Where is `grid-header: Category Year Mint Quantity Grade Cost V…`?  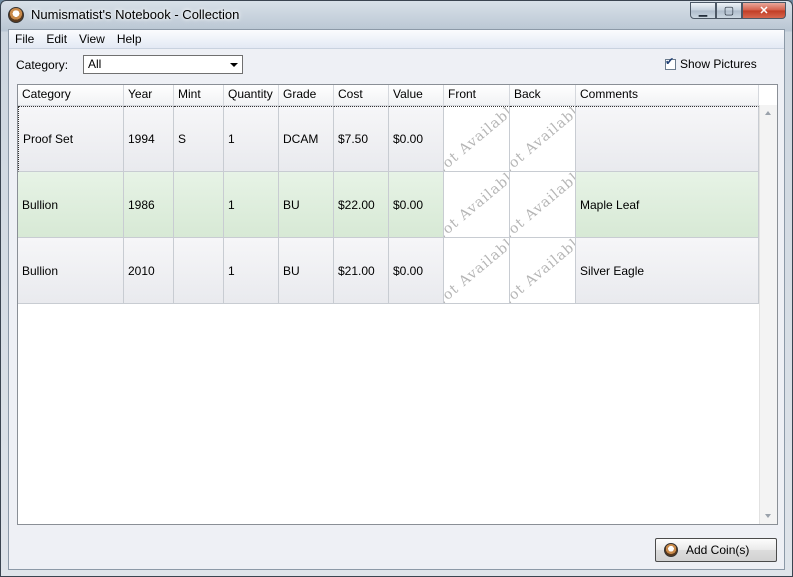
grid-header: Category Year Mint Quantity Grade Cost V… is located at coordinates (388, 95).